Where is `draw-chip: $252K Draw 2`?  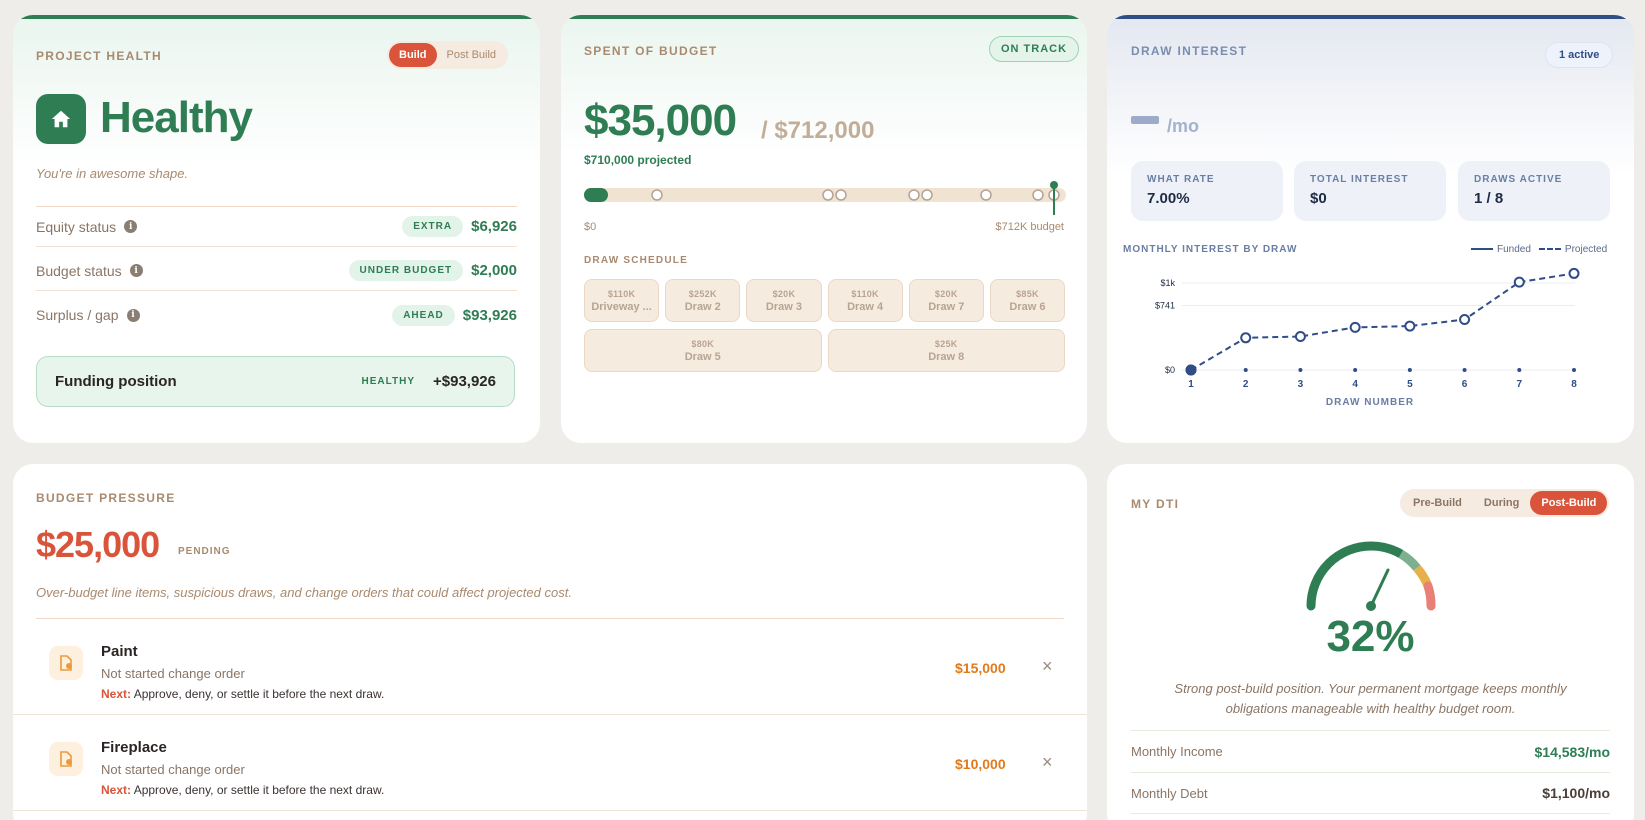
draw-chip: $252K Draw 2 is located at coordinates (703, 300).